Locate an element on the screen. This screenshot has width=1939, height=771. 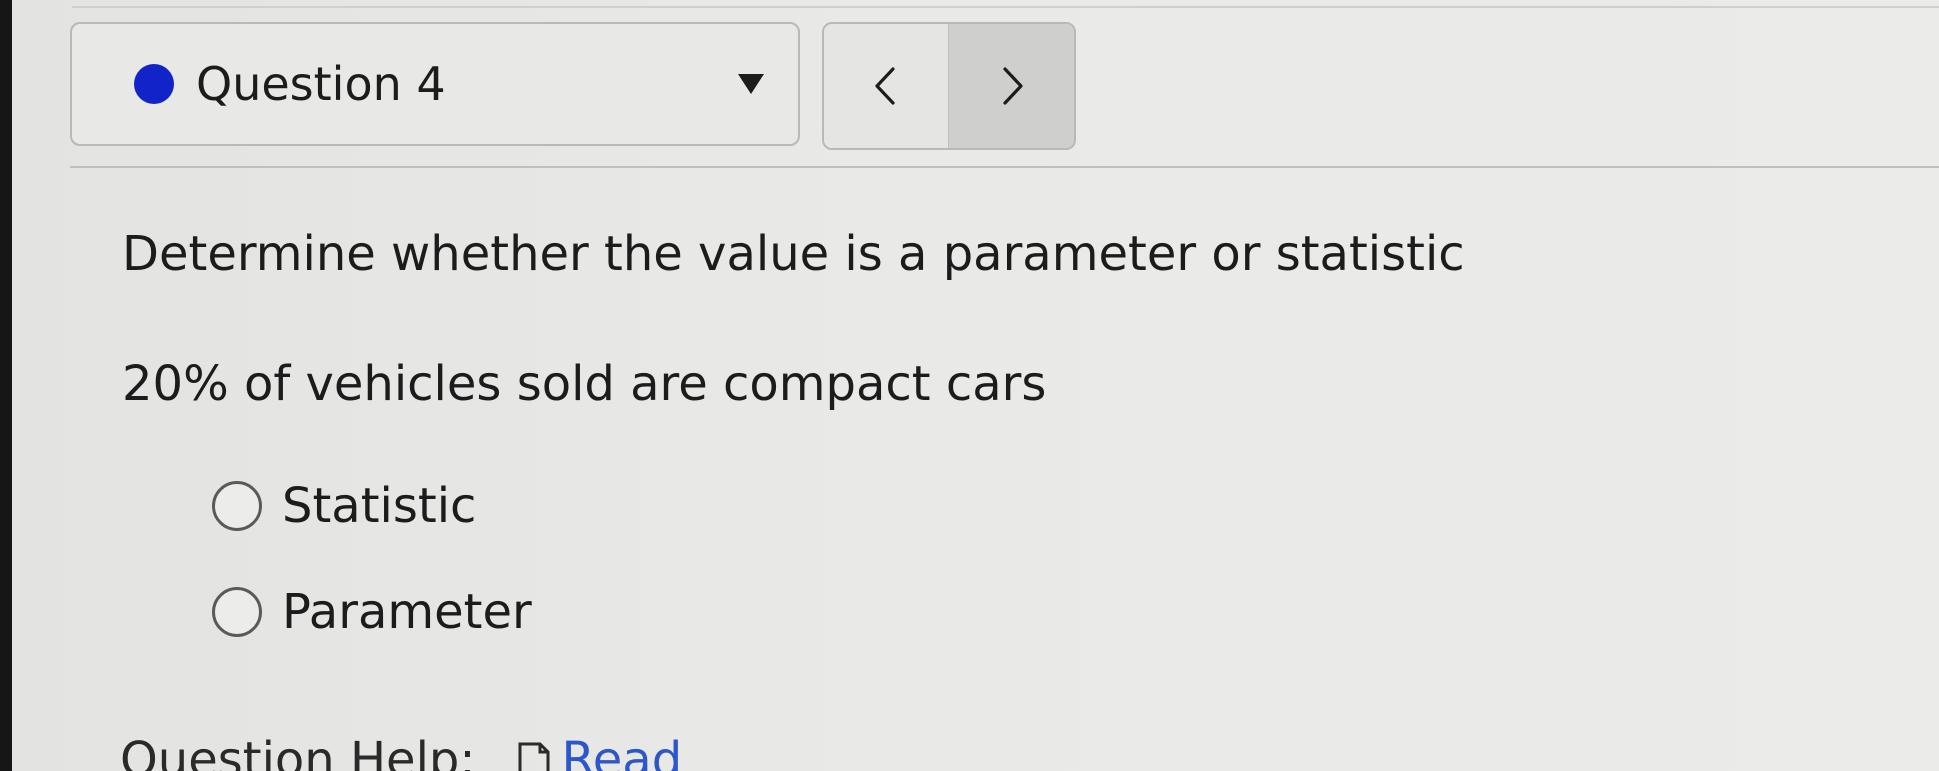
chevron-right-icon is located at coordinates (1012, 86).